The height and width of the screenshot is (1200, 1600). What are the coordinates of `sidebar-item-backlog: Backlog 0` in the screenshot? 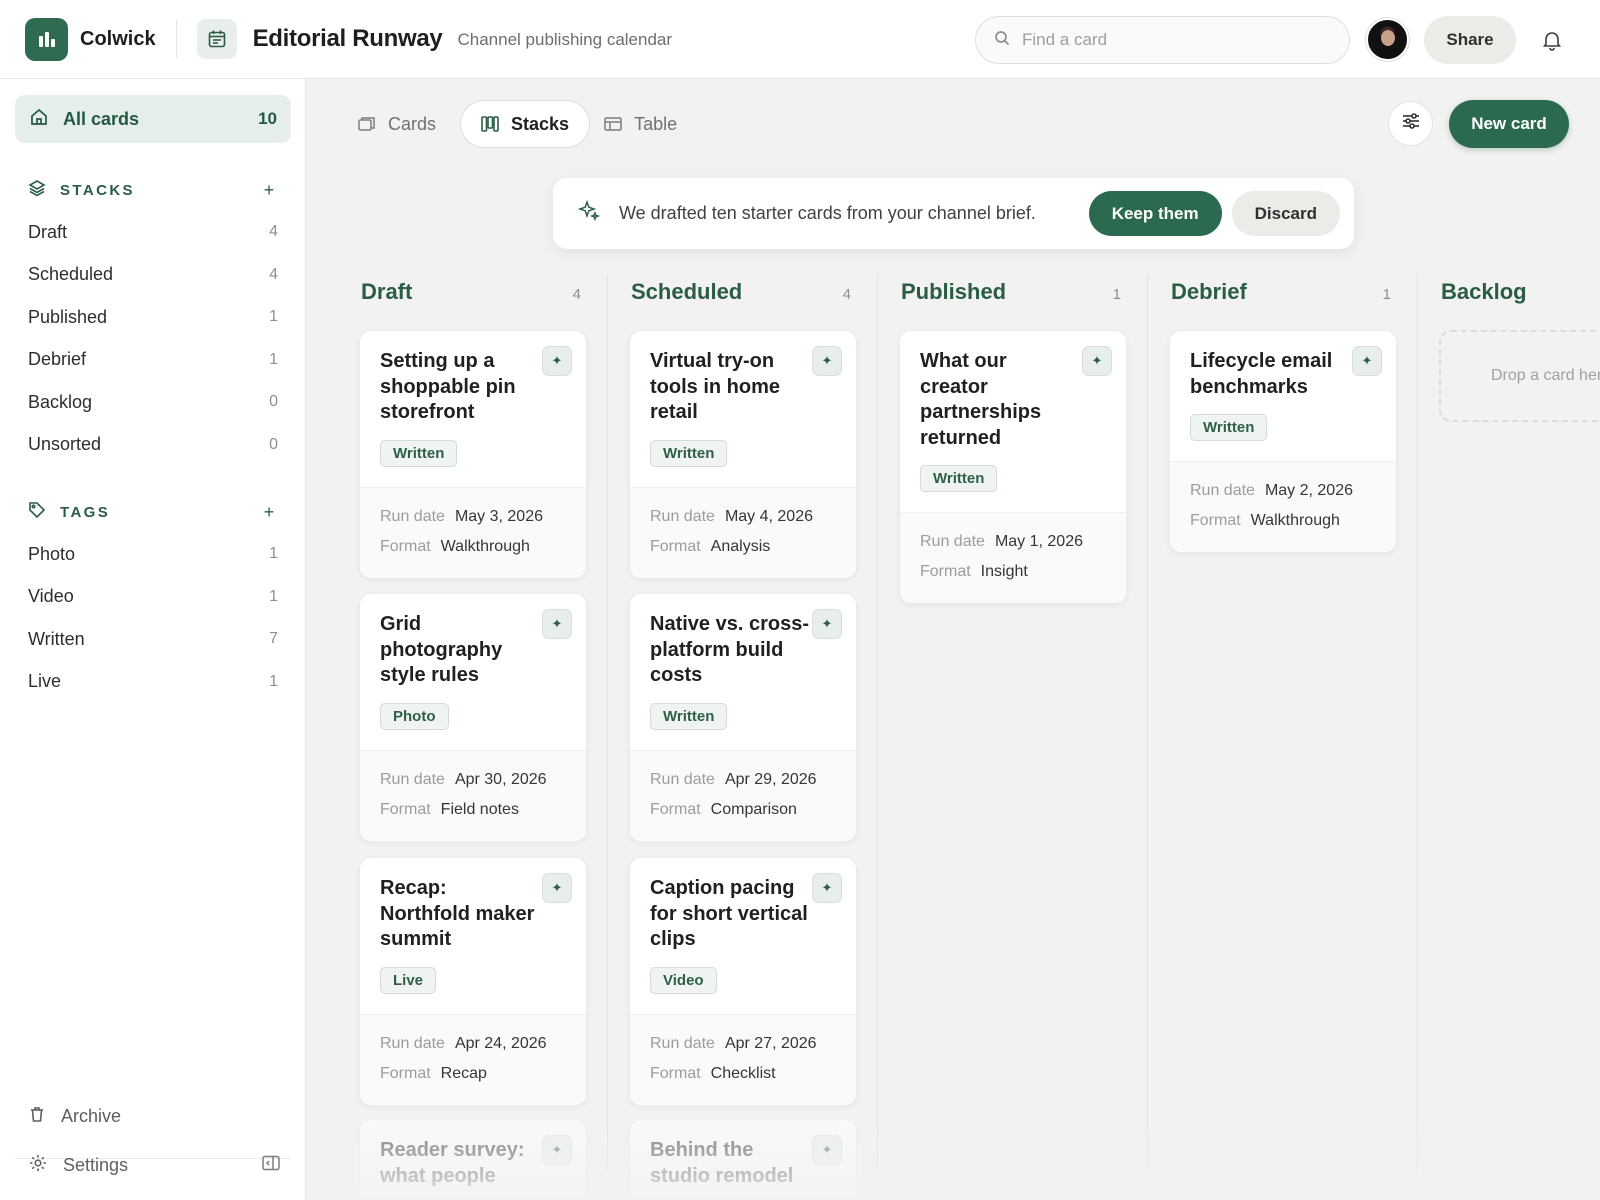 It's located at (153, 402).